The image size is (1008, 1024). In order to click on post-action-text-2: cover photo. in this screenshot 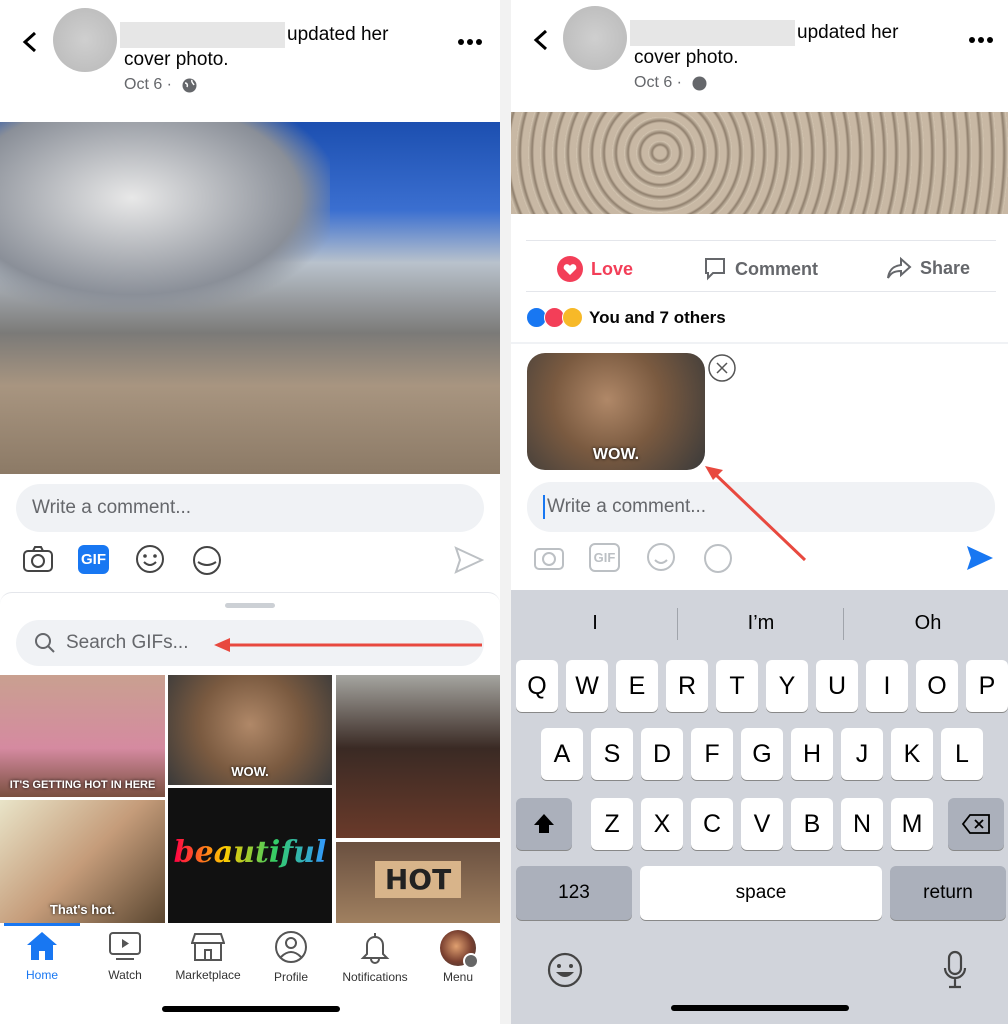, I will do `click(686, 57)`.